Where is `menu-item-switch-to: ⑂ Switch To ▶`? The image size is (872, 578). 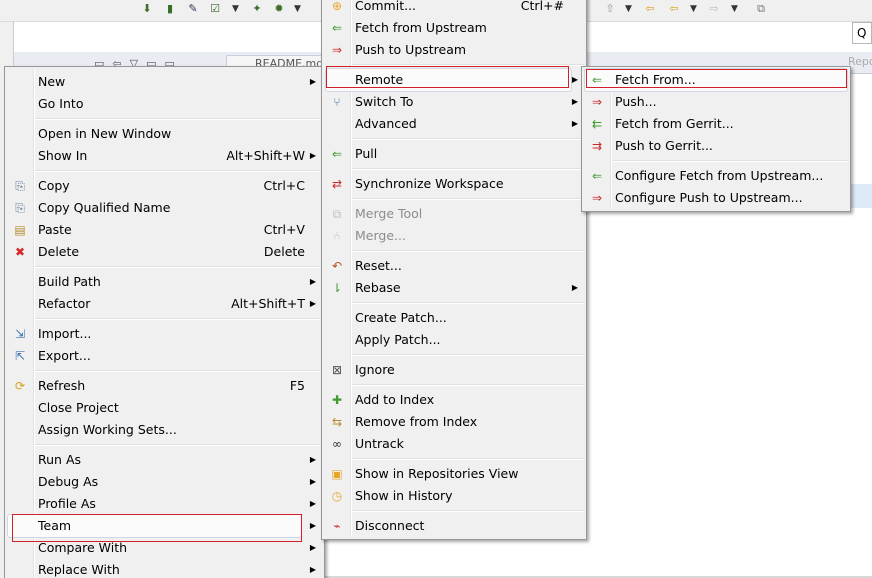 menu-item-switch-to: ⑂ Switch To ▶ is located at coordinates (454, 102).